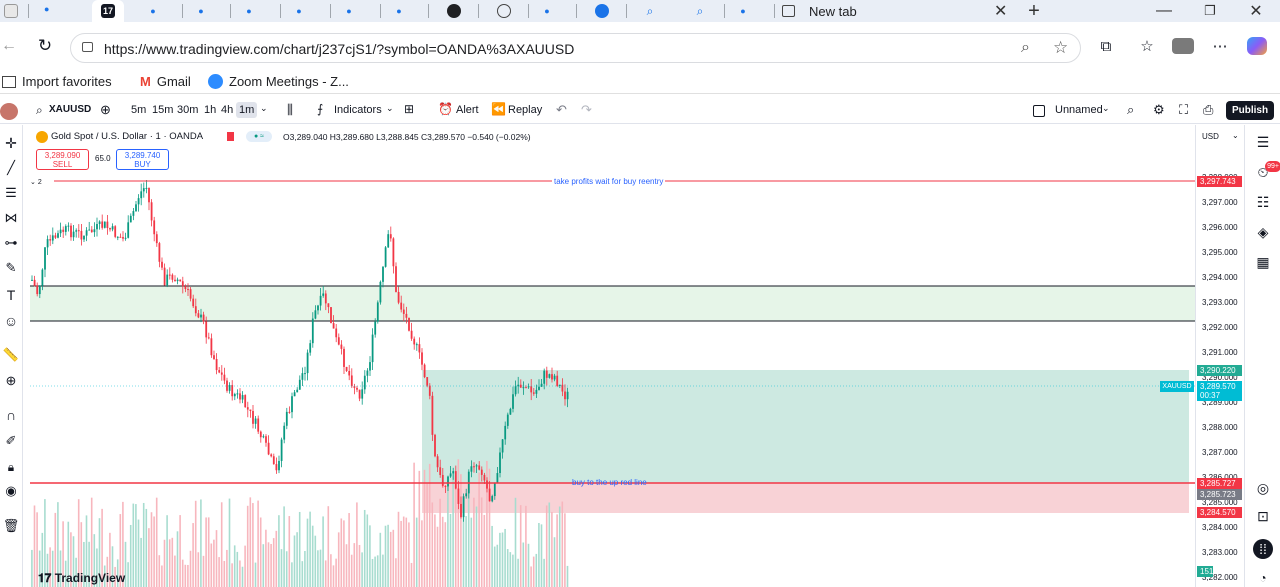  I want to click on tab-tradingview-active: 17, so click(108, 11).